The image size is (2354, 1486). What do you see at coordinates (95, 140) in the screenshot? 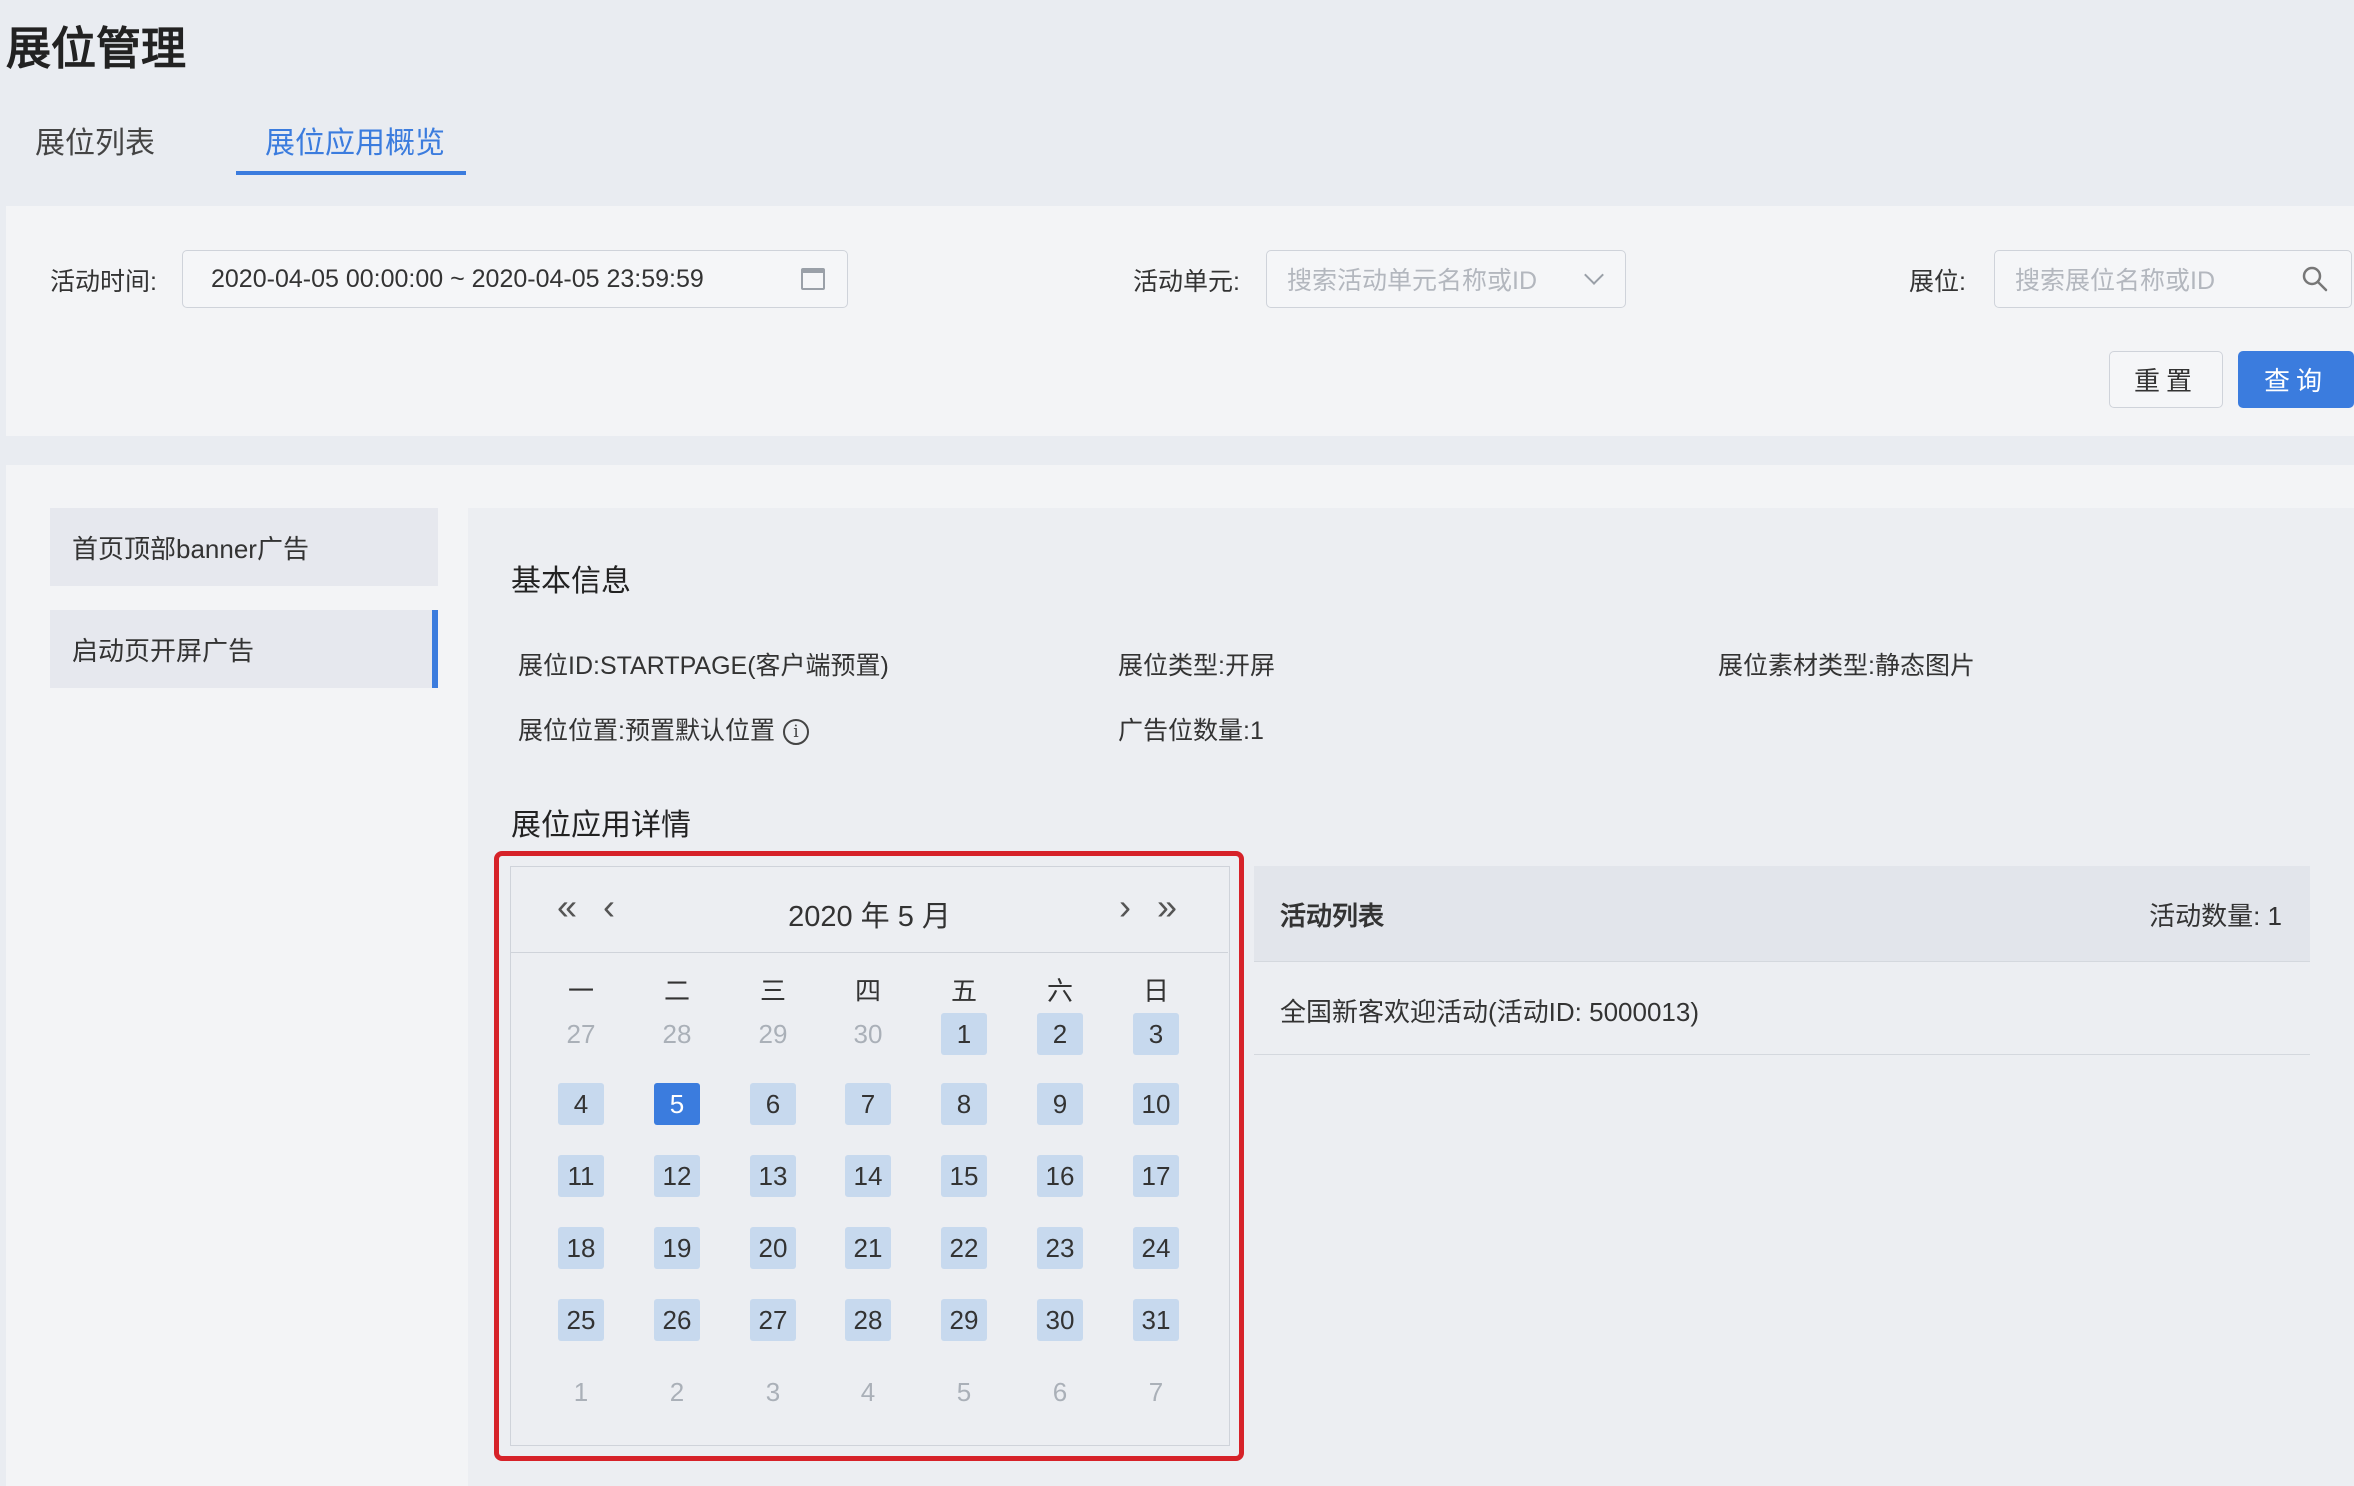
I see `tab-slot-list: 展位列表` at bounding box center [95, 140].